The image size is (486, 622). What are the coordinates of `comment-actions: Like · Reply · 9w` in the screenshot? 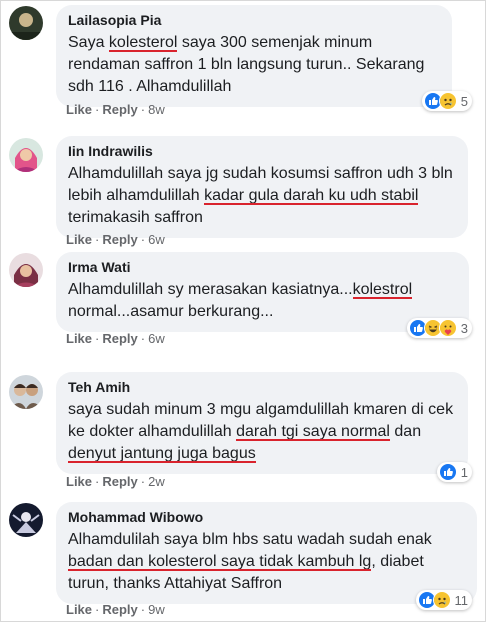 It's located at (115, 609).